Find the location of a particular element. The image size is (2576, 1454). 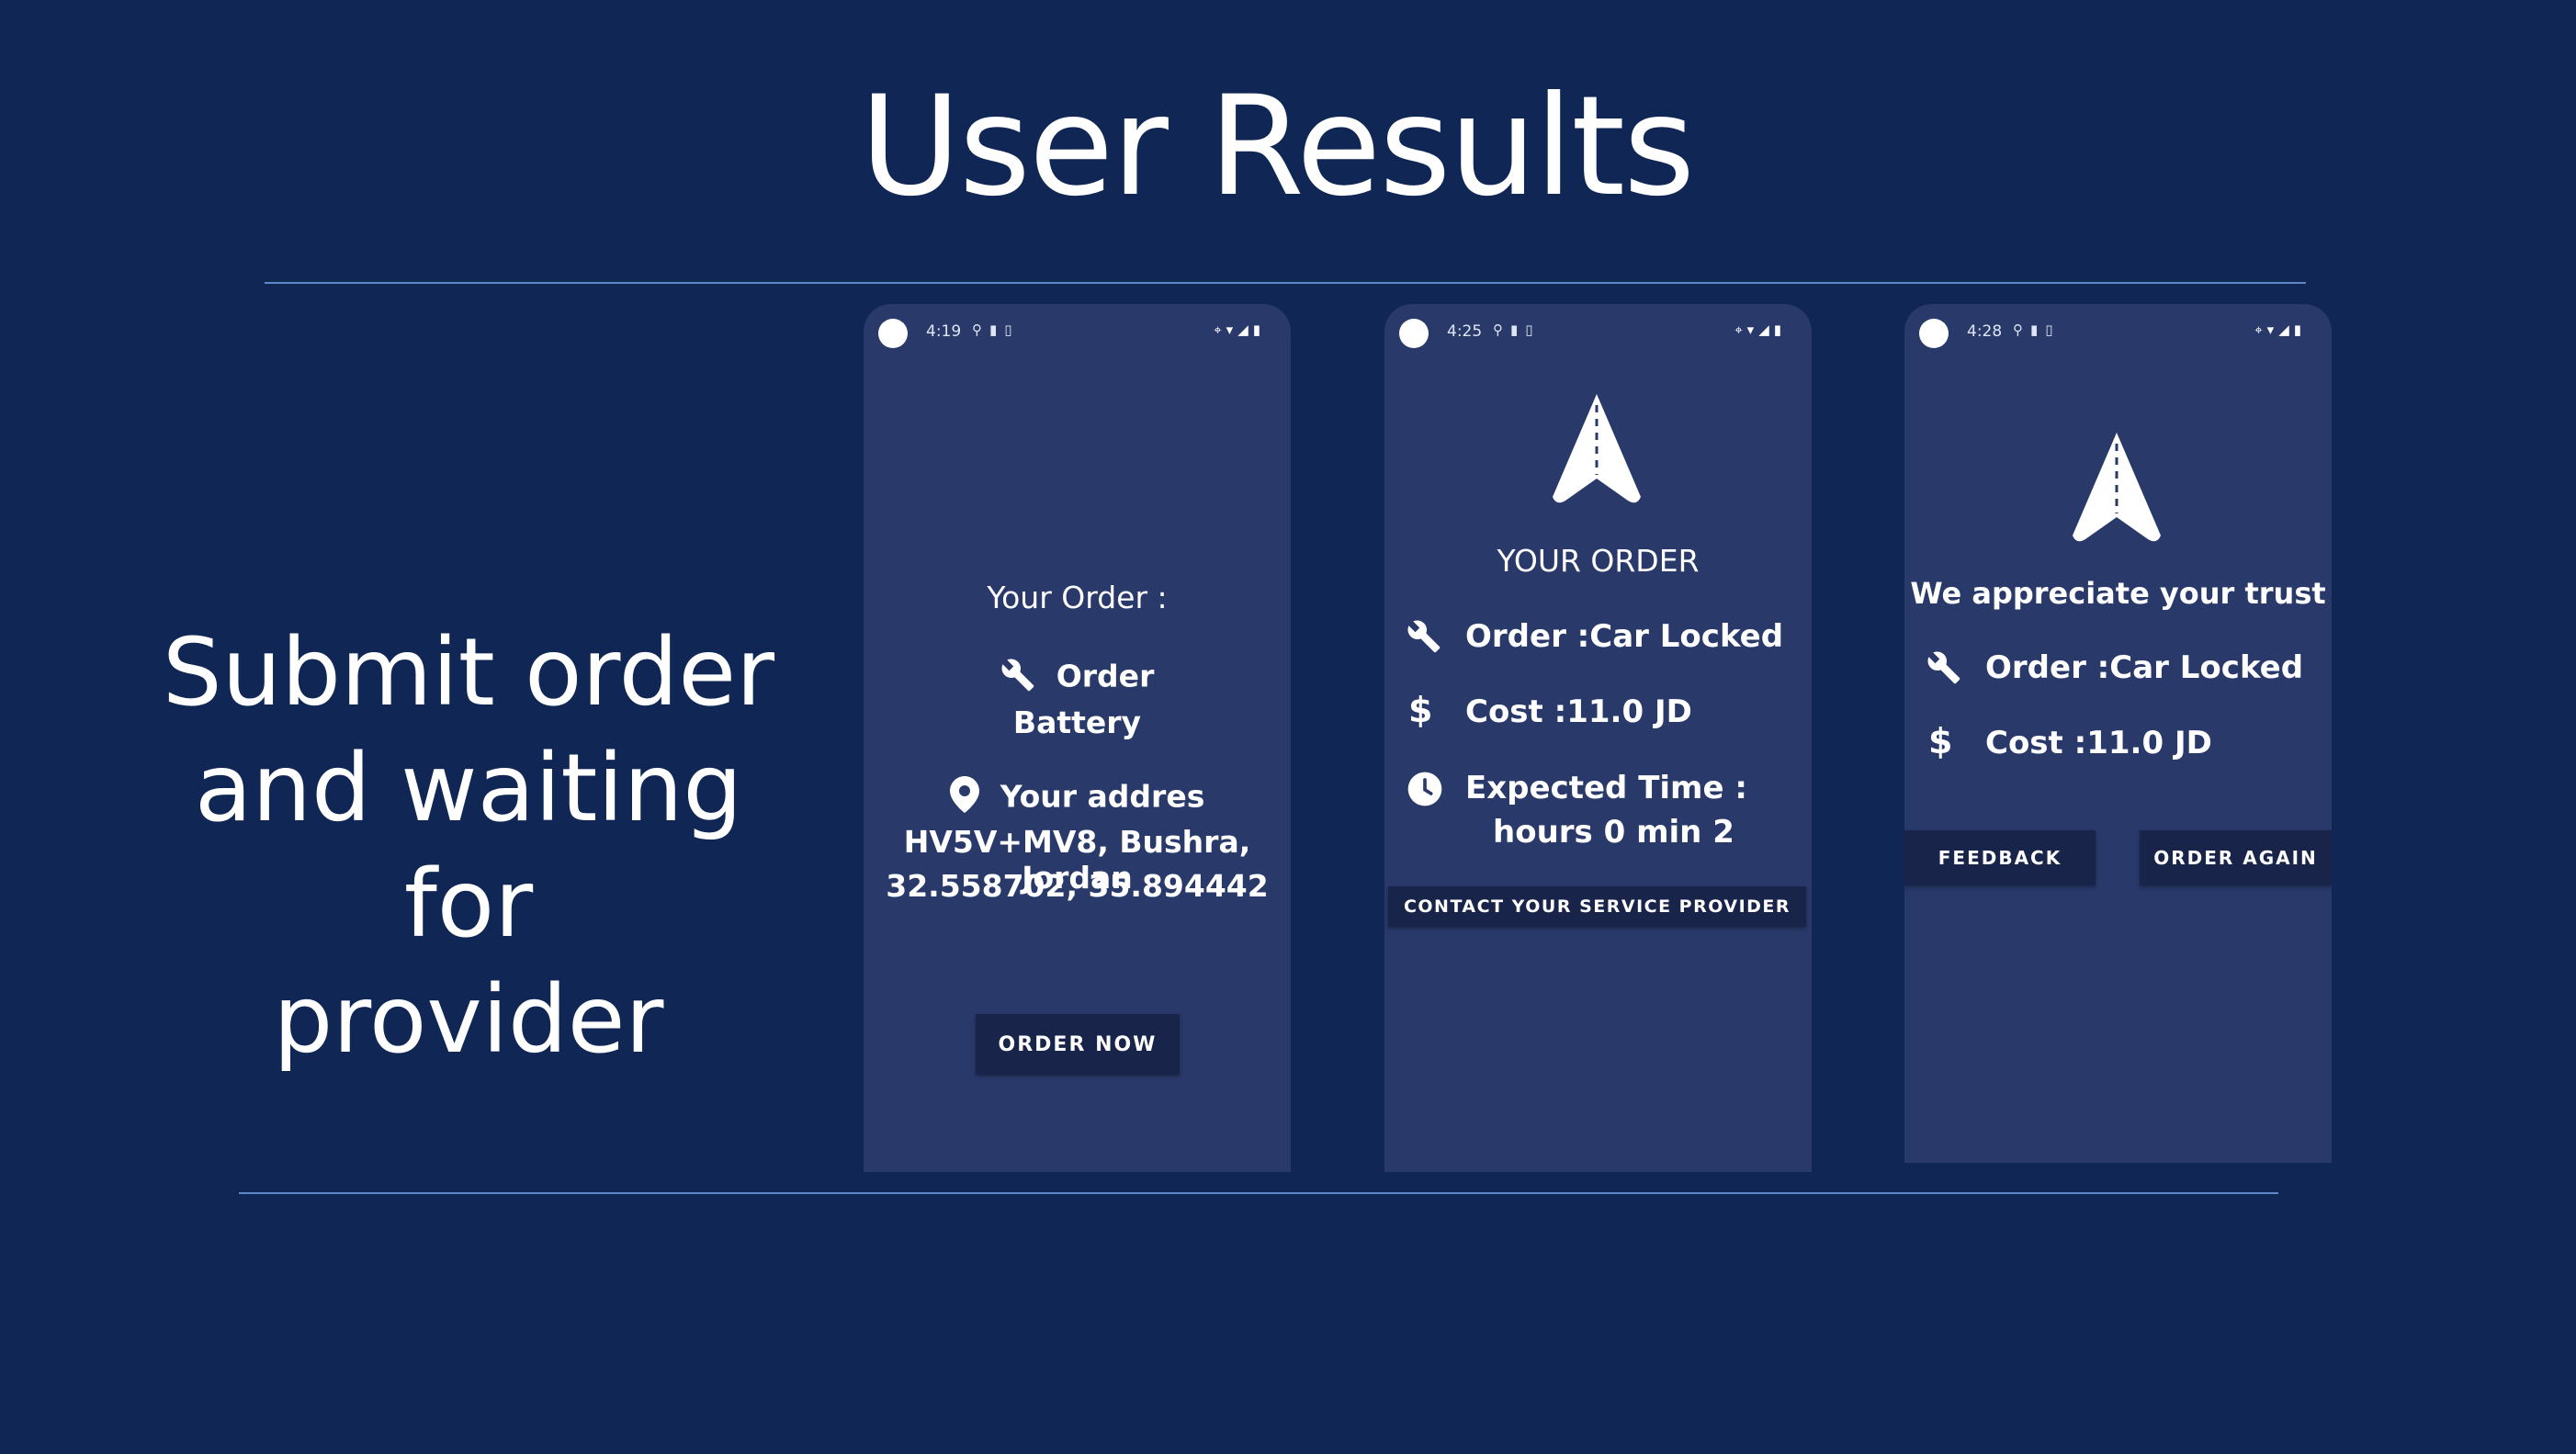

status-bar: 4:19 ⚲▮▯ ⌖▾◢▮ is located at coordinates (1077, 336).